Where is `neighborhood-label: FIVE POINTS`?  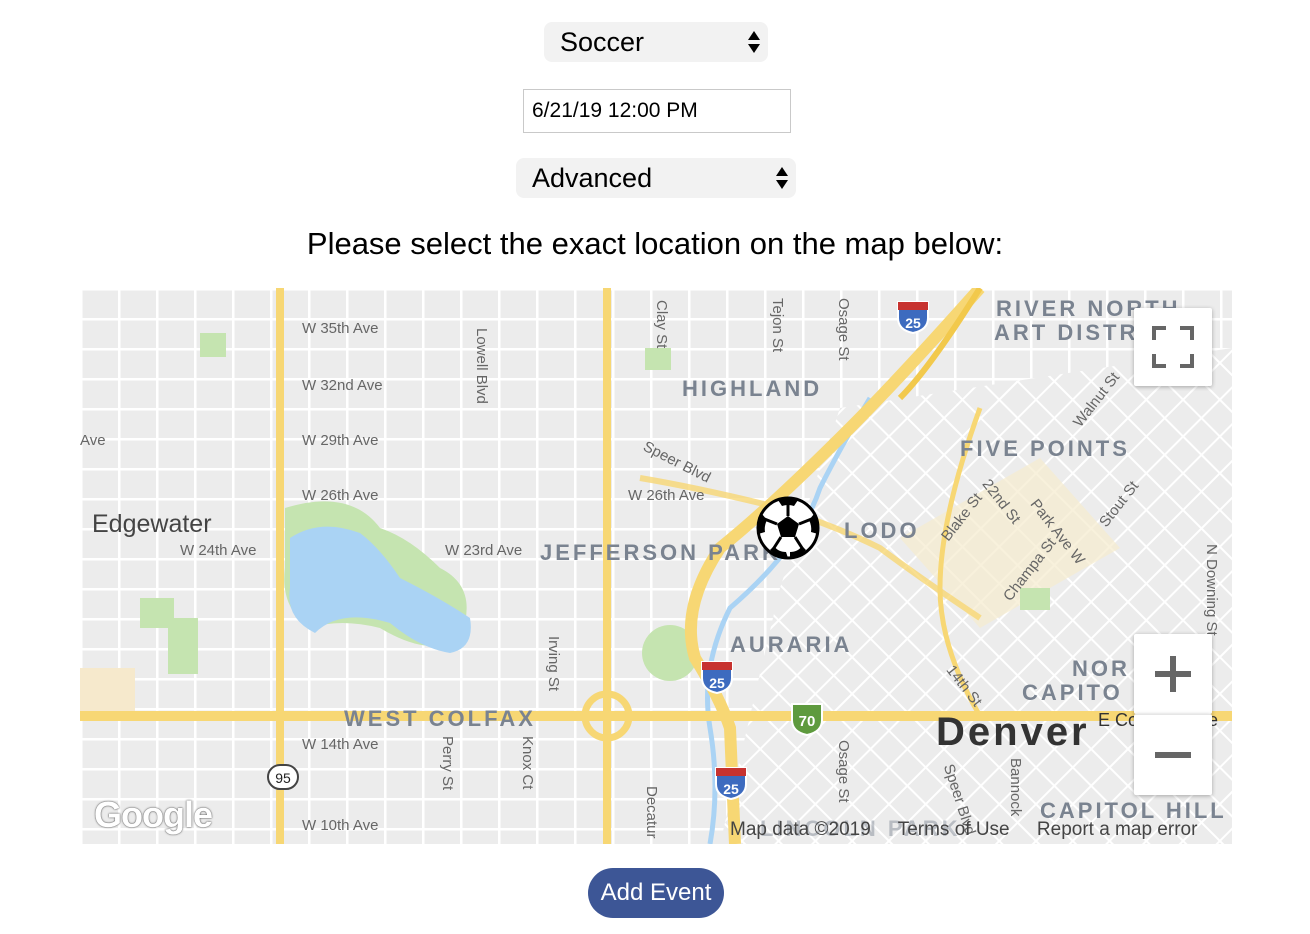
neighborhood-label: FIVE POINTS is located at coordinates (1045, 448).